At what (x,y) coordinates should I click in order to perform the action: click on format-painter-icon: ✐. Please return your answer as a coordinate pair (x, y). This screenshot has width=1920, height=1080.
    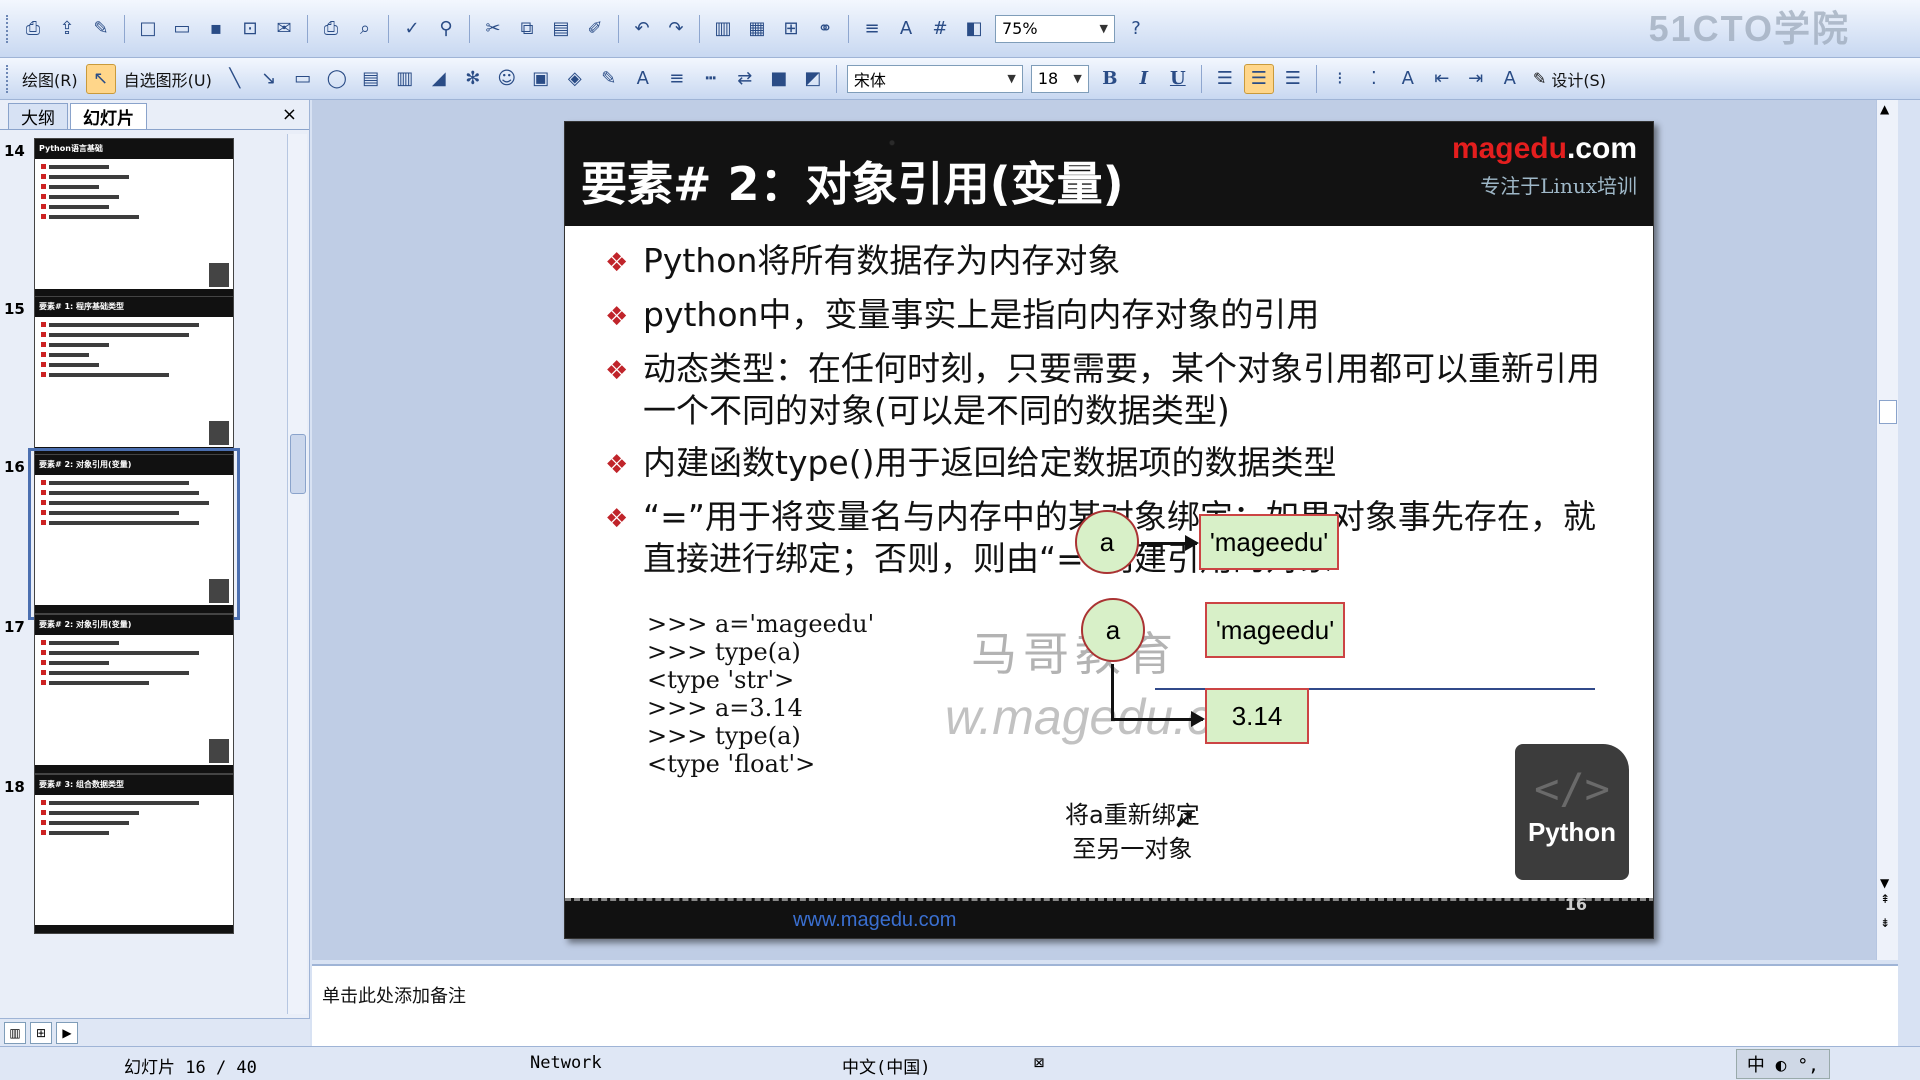
    Looking at the image, I should click on (595, 29).